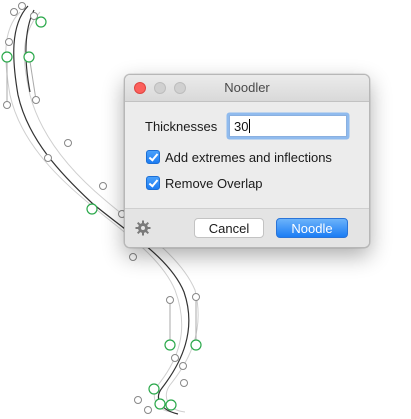  Describe the element at coordinates (241, 126) in the screenshot. I see `thickness-value: 30` at that location.